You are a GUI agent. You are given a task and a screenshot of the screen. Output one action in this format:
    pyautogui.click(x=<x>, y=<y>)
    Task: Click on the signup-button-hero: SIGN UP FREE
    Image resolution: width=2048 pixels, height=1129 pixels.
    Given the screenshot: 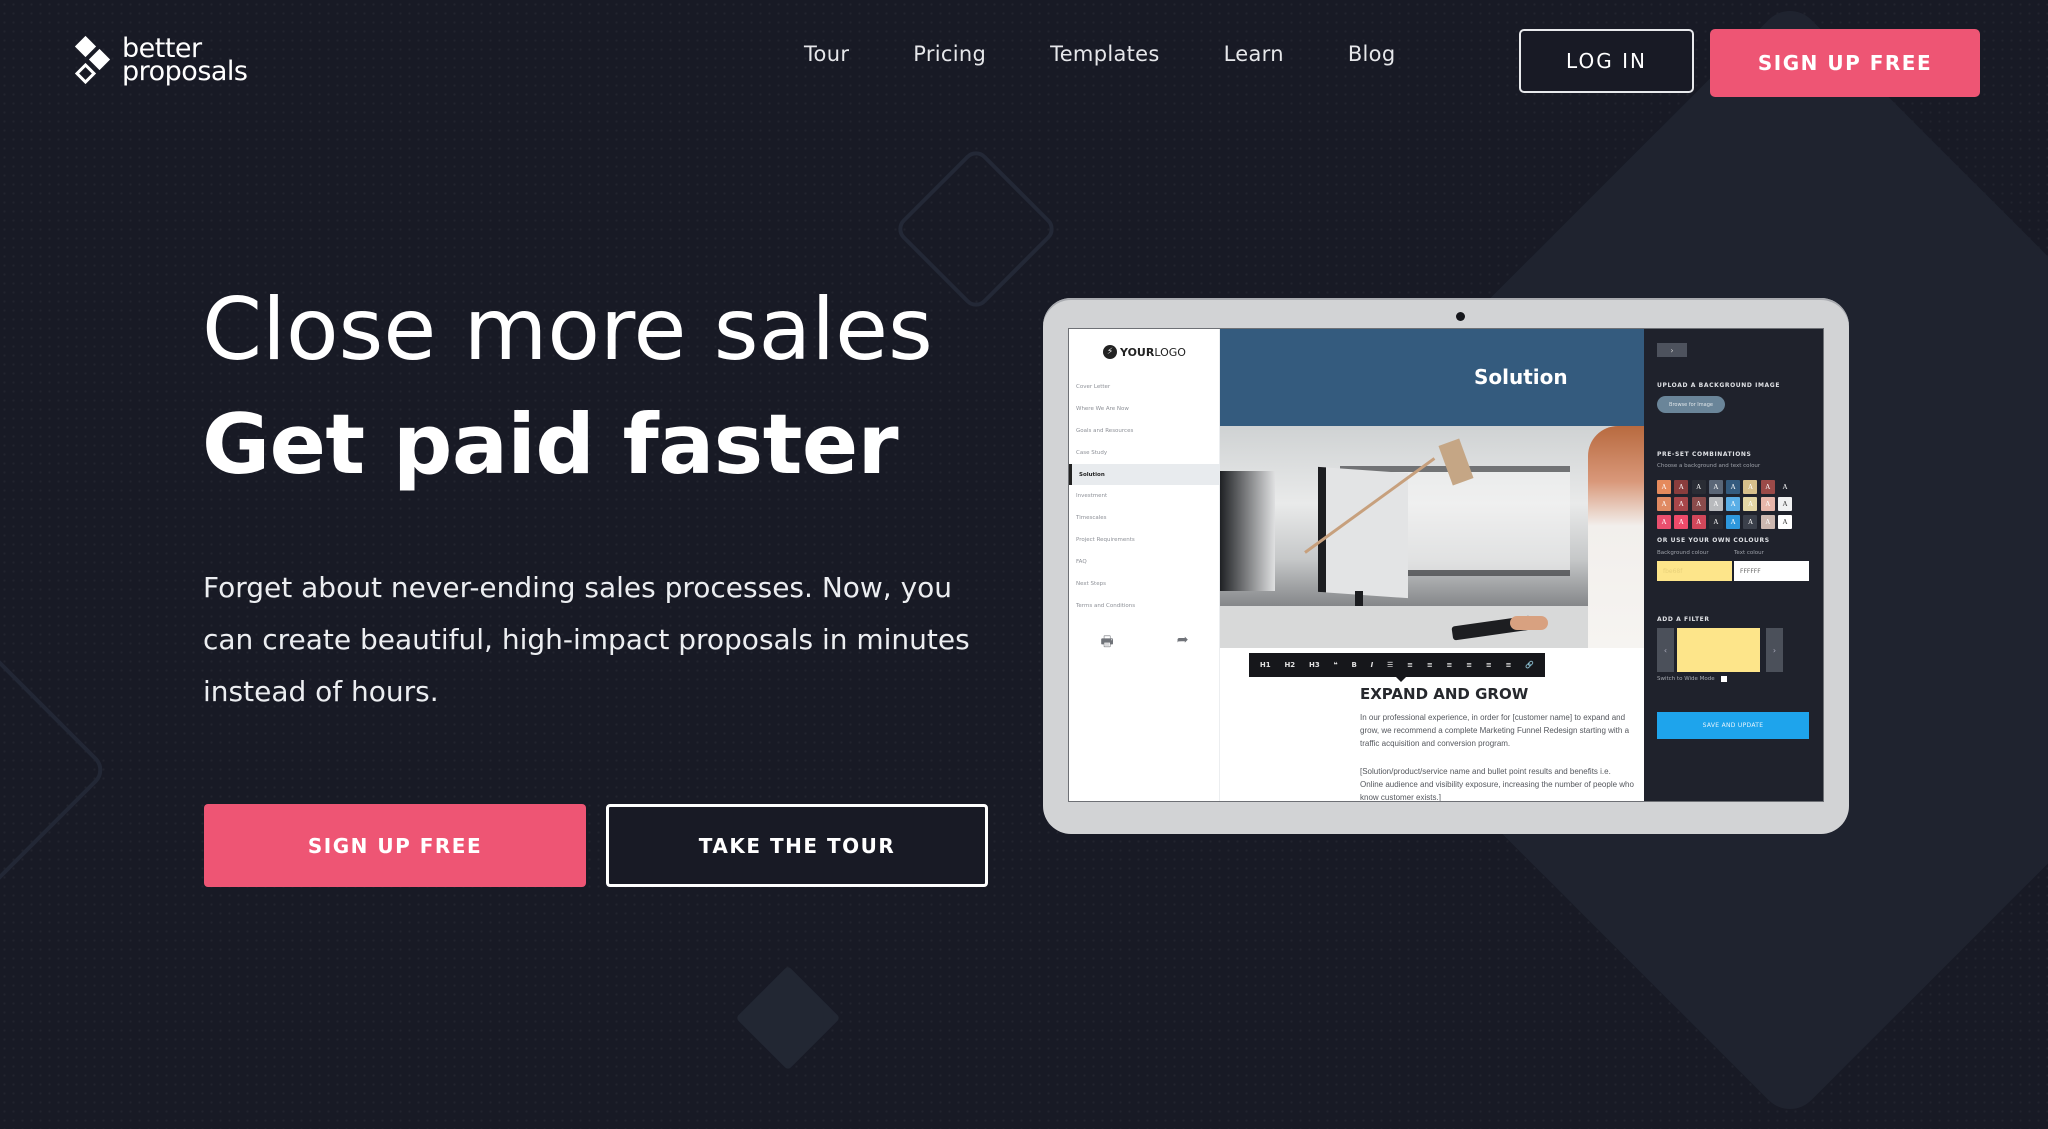 What is the action you would take?
    pyautogui.click(x=395, y=845)
    